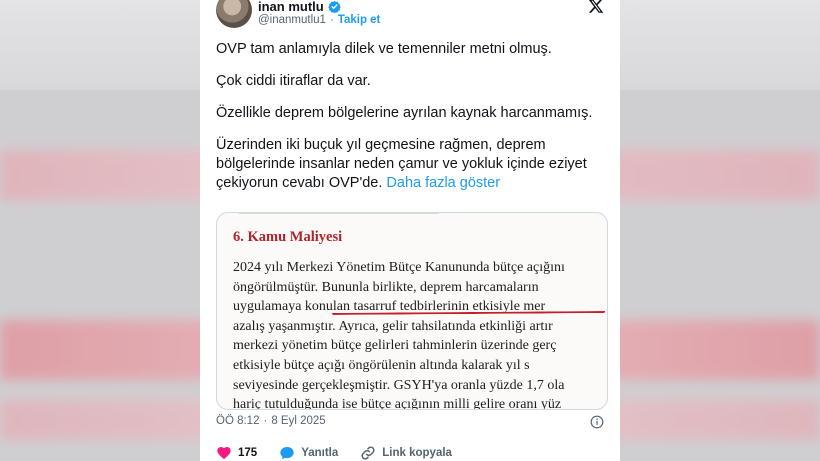 This screenshot has height=461, width=820. What do you see at coordinates (234, 14) in the screenshot?
I see `avatar` at bounding box center [234, 14].